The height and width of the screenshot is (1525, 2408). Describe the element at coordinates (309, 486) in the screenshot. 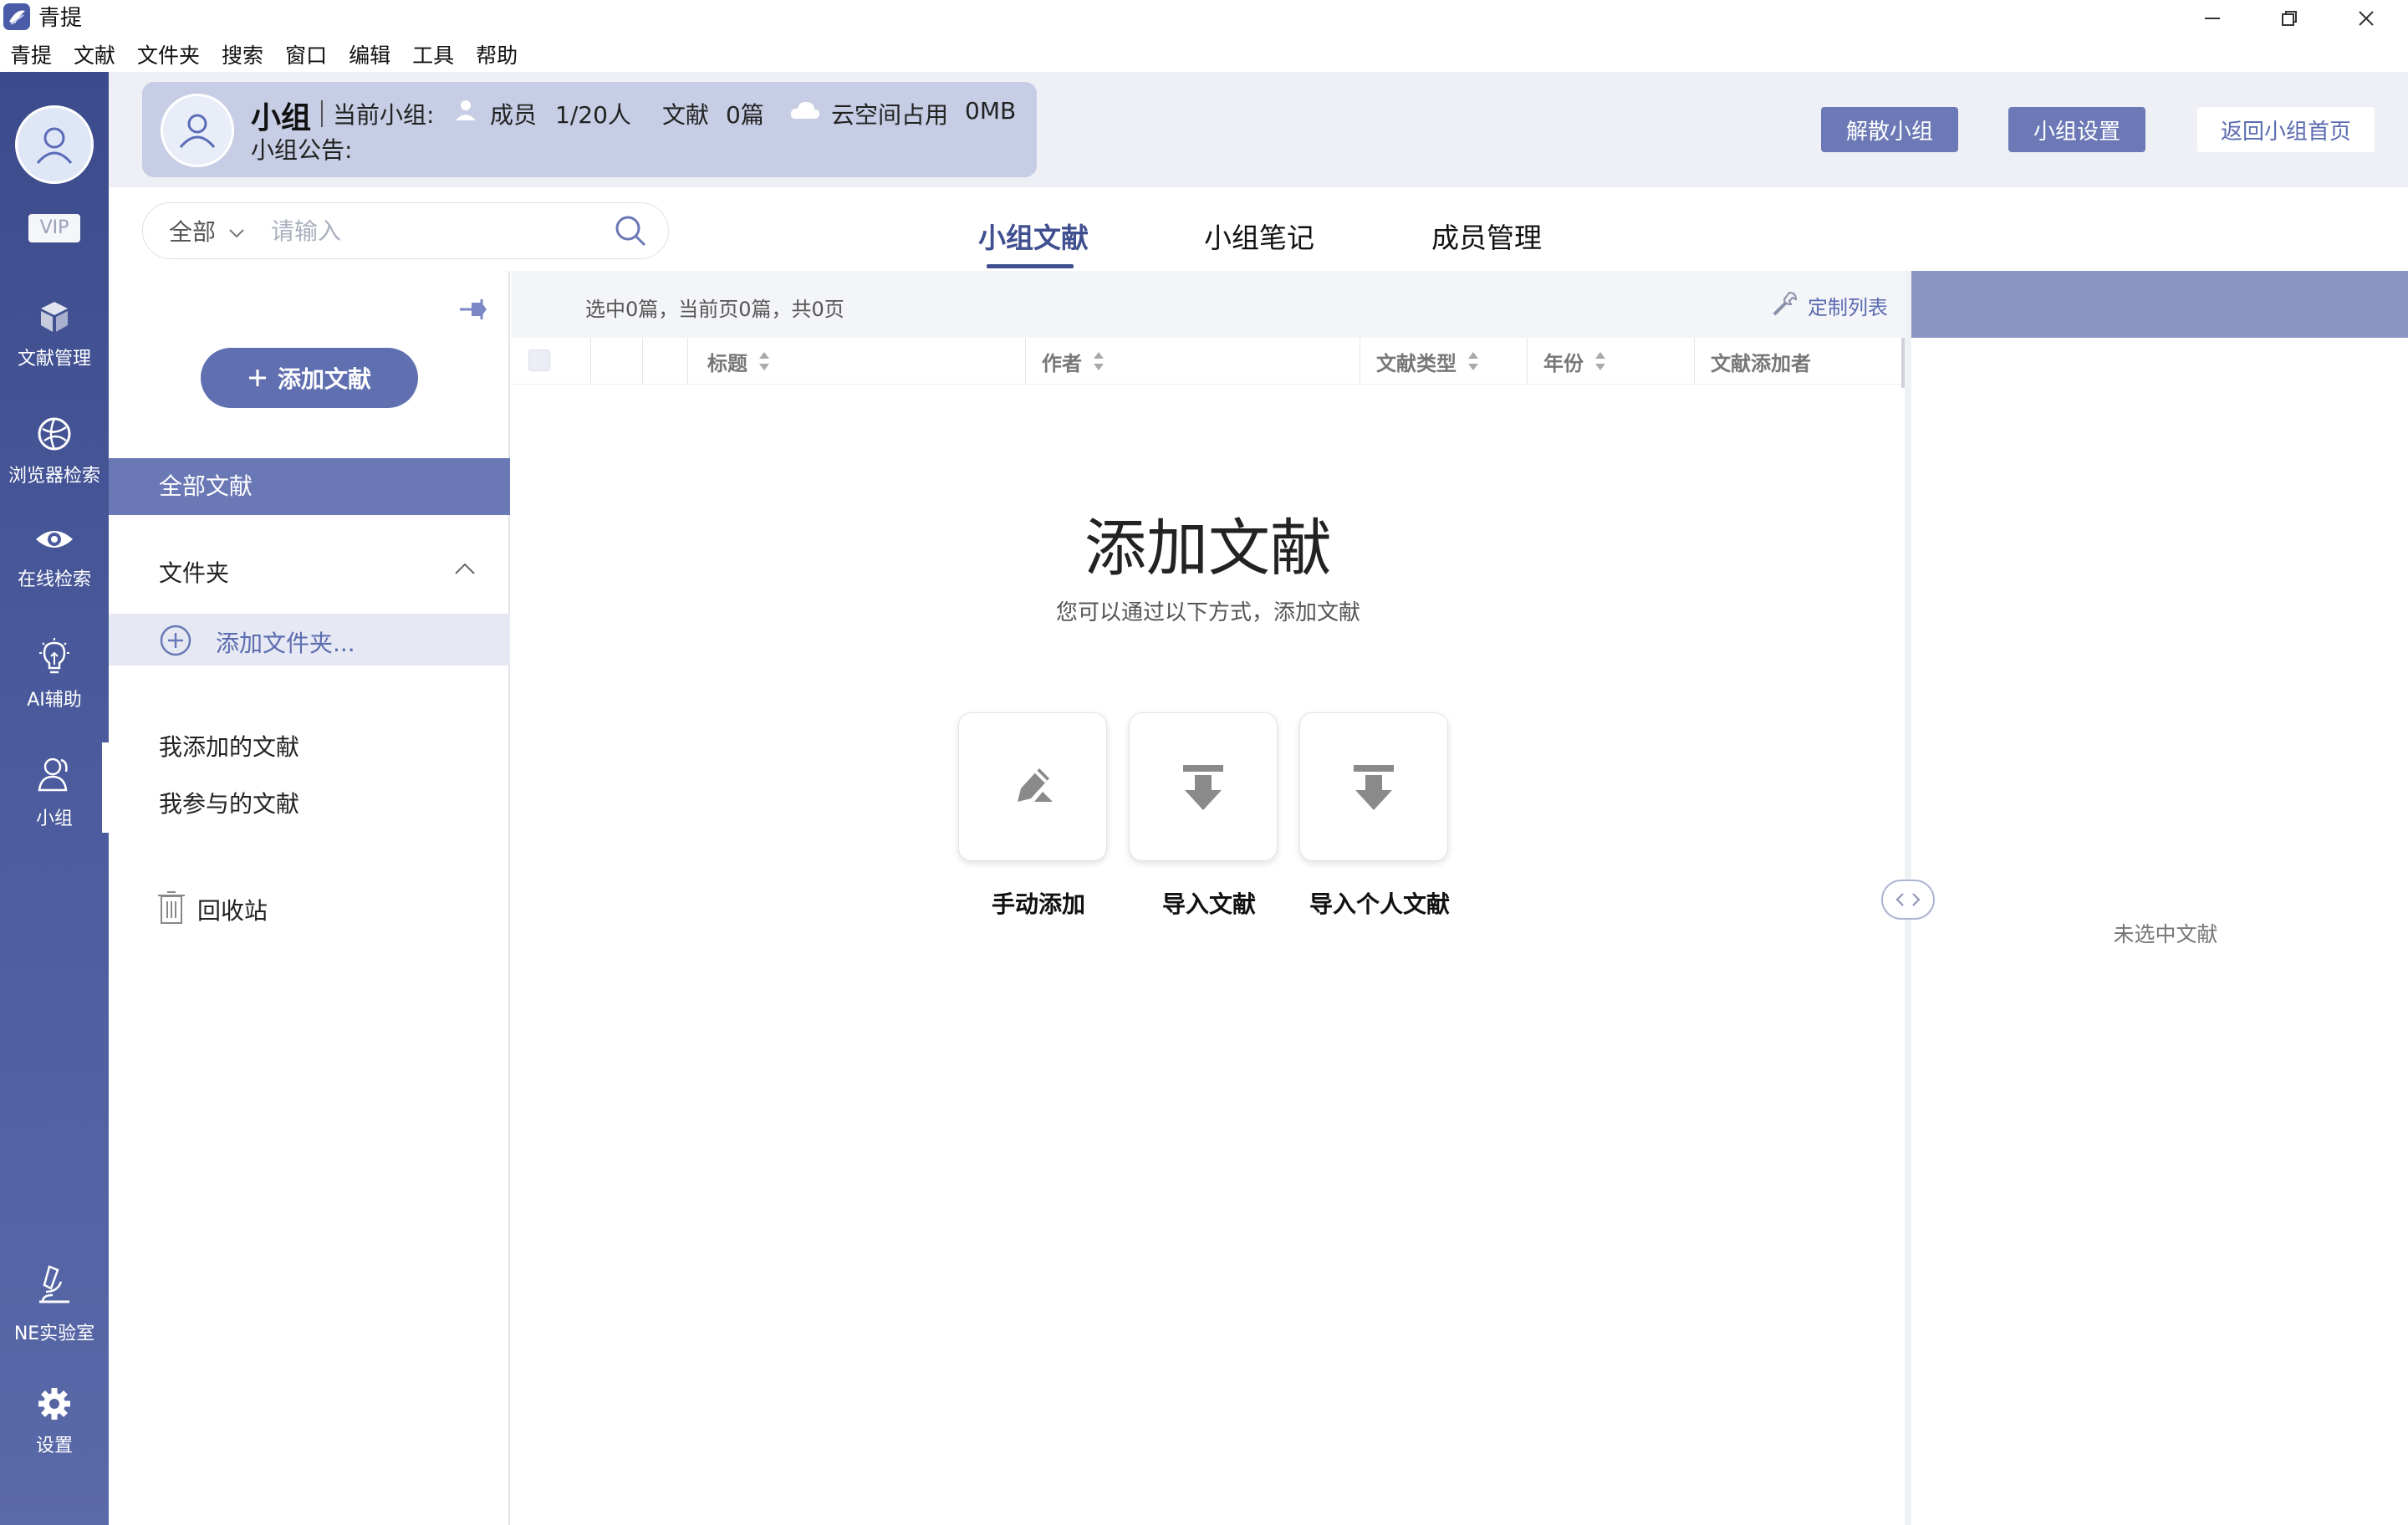

I see `sidebar-item-all-literature: 全部文献` at that location.